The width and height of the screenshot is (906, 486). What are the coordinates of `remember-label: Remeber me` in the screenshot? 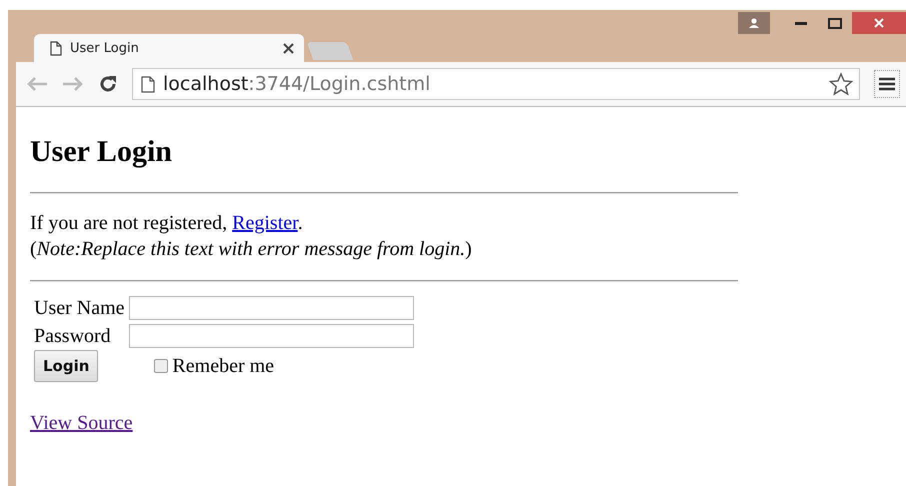 It's located at (223, 366).